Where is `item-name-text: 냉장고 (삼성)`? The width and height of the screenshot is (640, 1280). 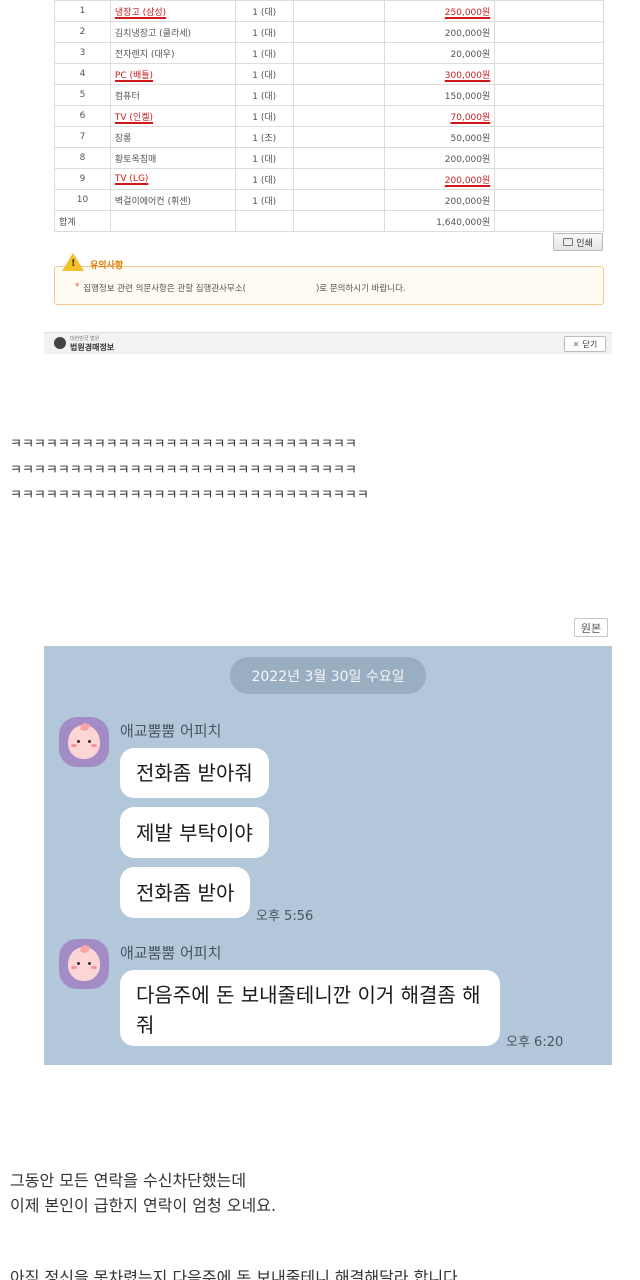 item-name-text: 냉장고 (삼성) is located at coordinates (140, 12).